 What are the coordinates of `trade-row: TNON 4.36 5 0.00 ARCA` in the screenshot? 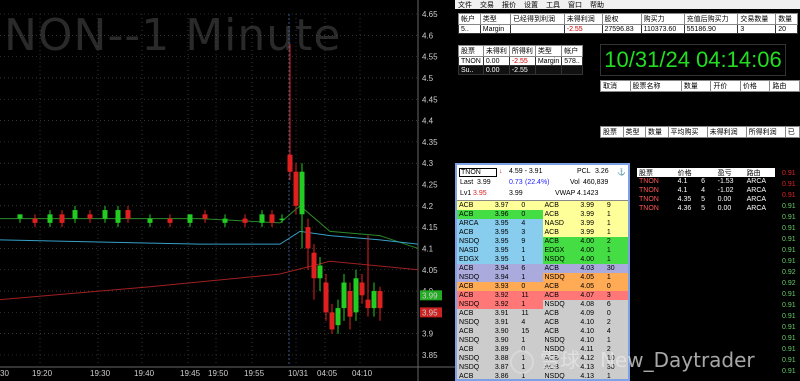 It's located at (706, 208).